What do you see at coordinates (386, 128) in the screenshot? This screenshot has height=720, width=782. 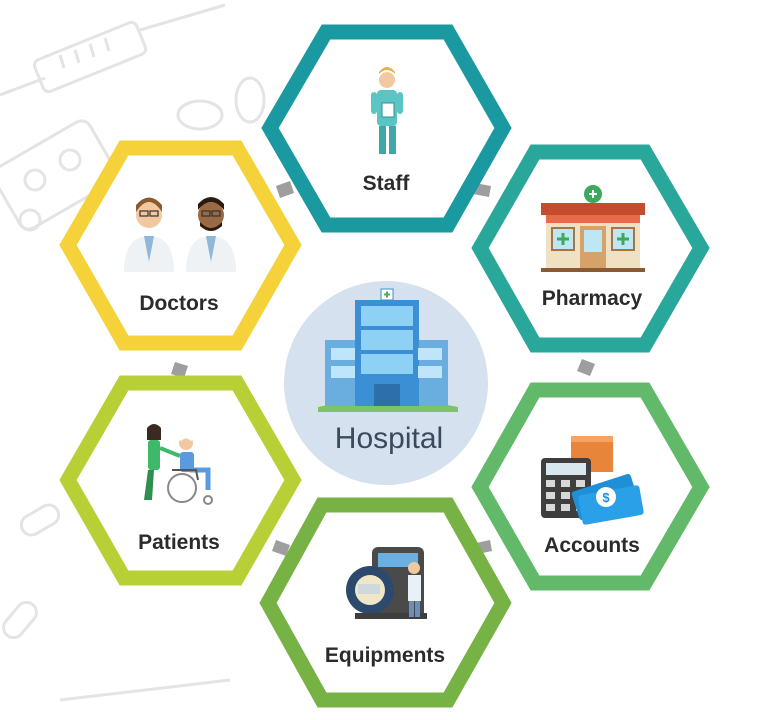 I see `hex-staff-frame` at bounding box center [386, 128].